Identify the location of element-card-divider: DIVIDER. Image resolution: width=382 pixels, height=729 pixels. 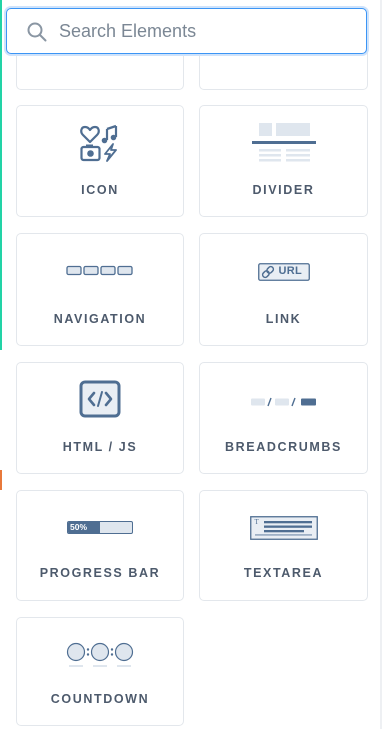
(283, 161).